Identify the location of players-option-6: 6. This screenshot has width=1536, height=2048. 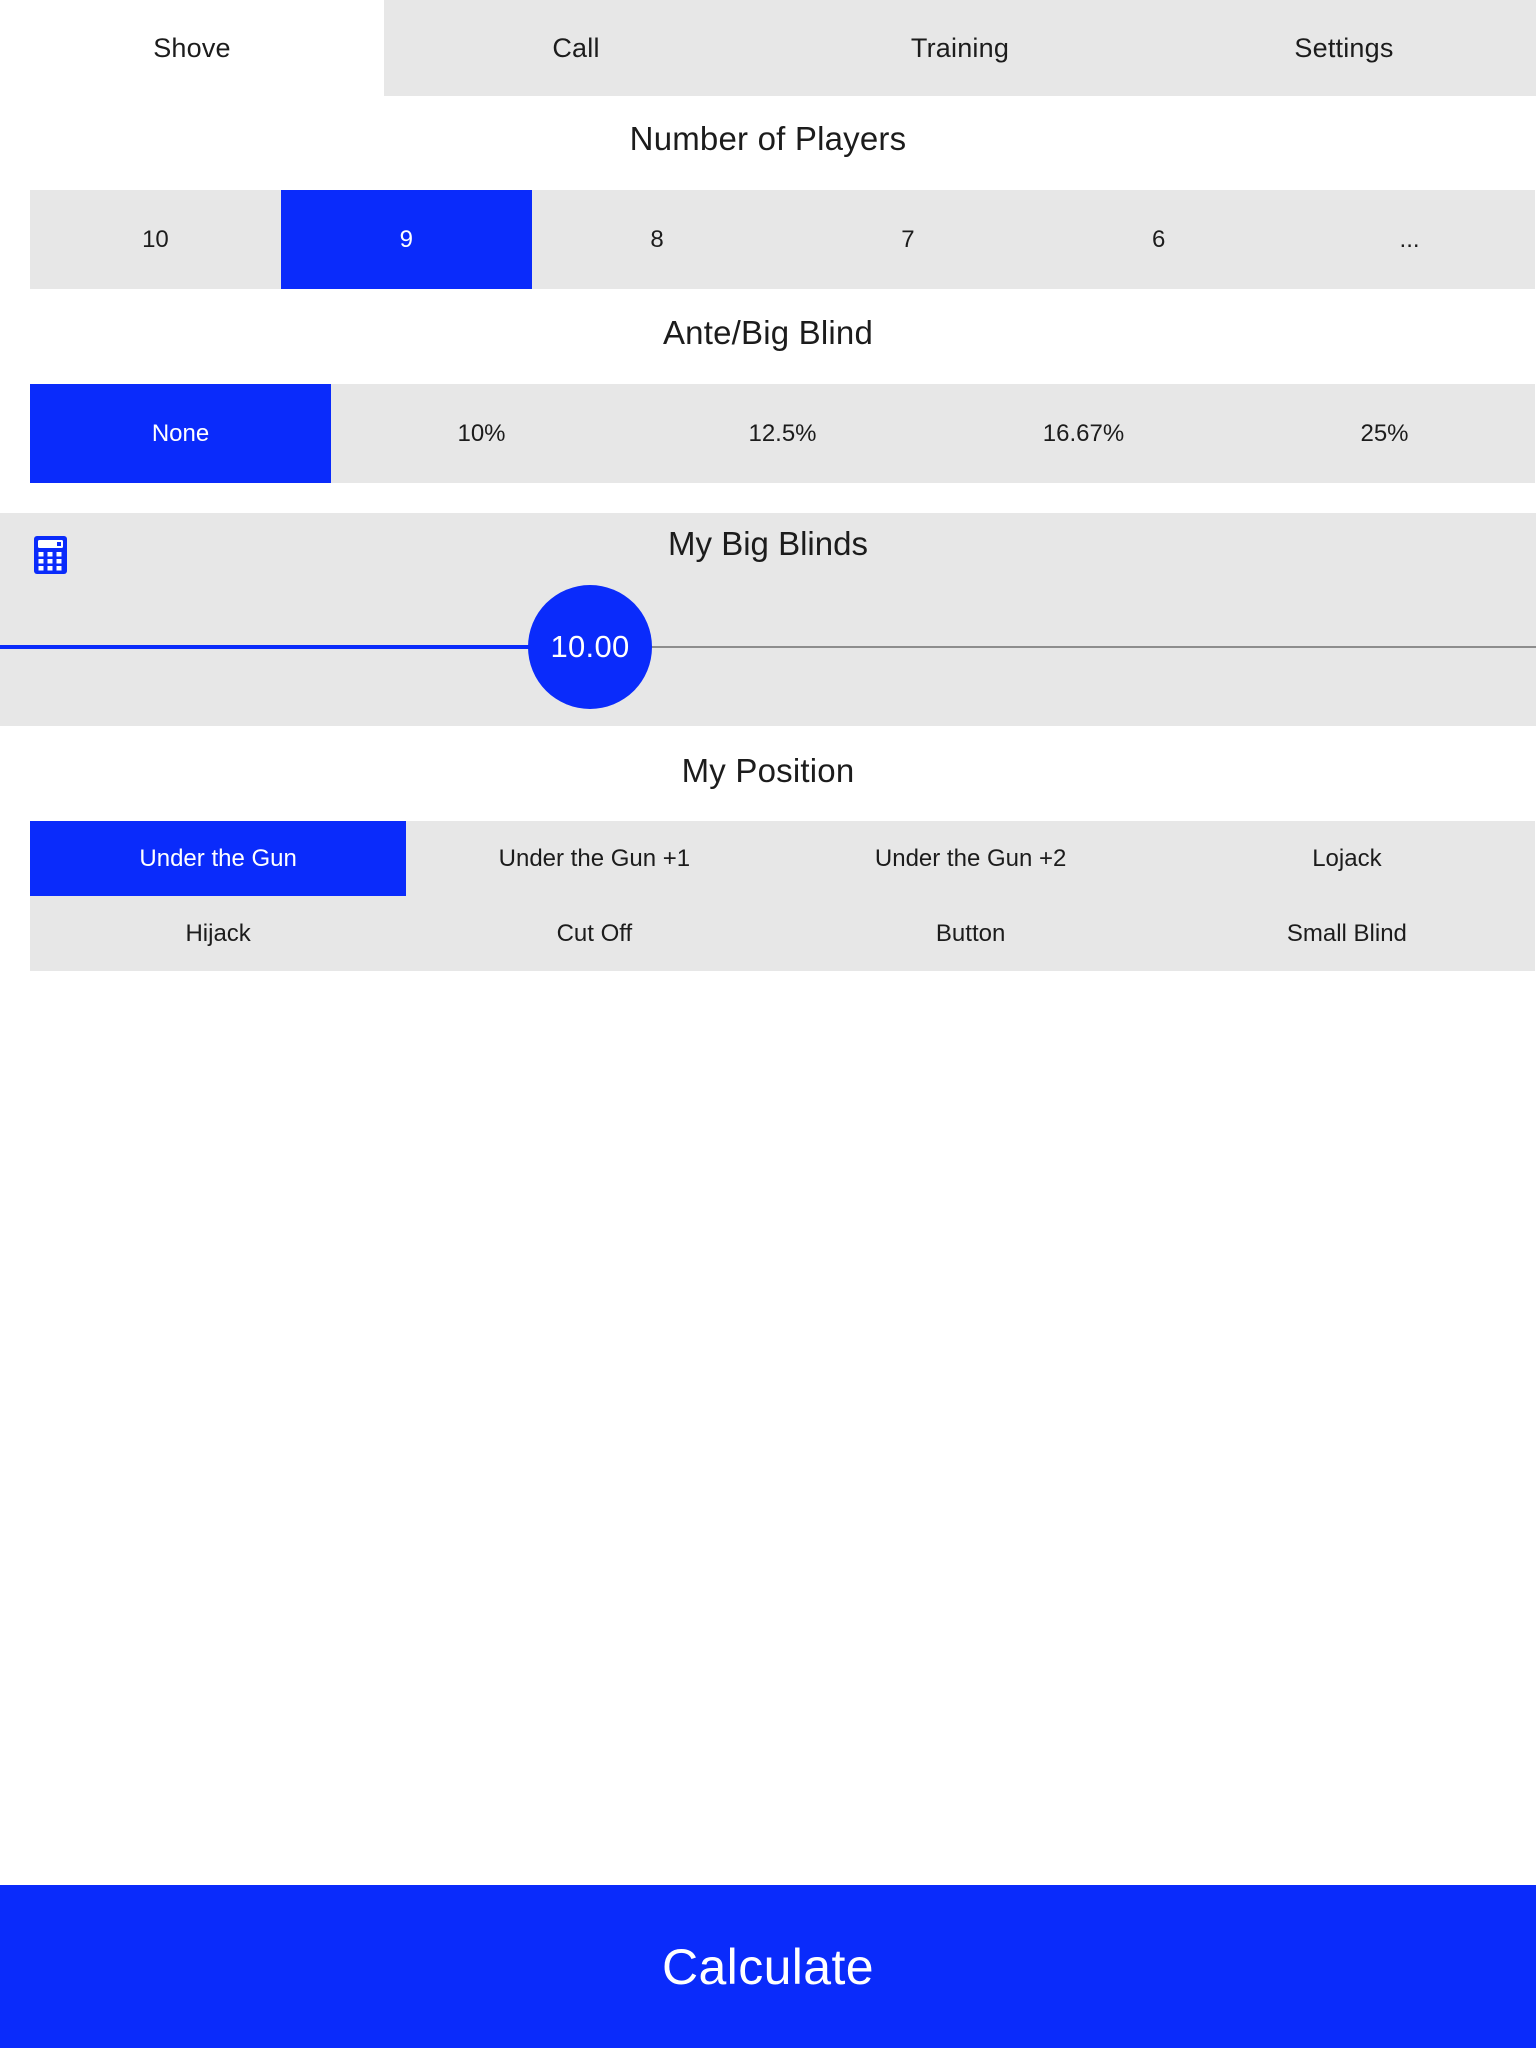
(1159, 239).